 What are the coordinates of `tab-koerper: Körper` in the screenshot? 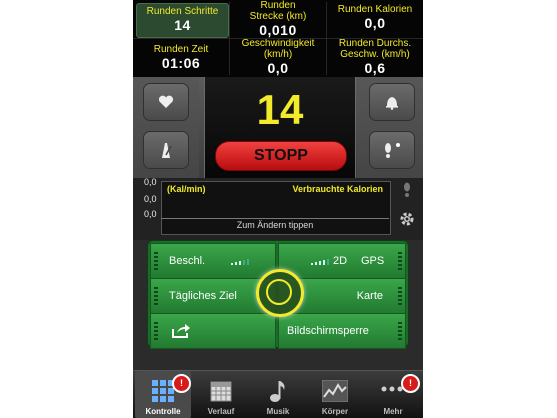 It's located at (335, 394).